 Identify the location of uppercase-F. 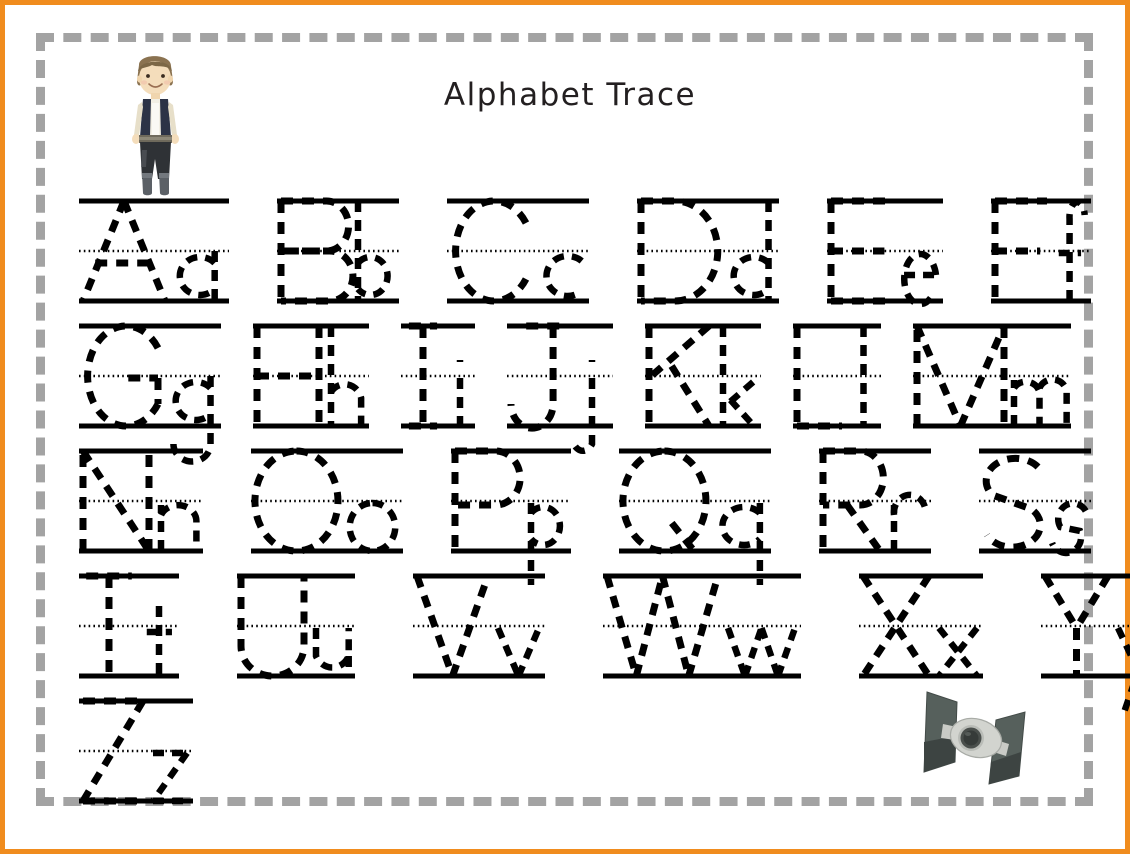
(1019, 249).